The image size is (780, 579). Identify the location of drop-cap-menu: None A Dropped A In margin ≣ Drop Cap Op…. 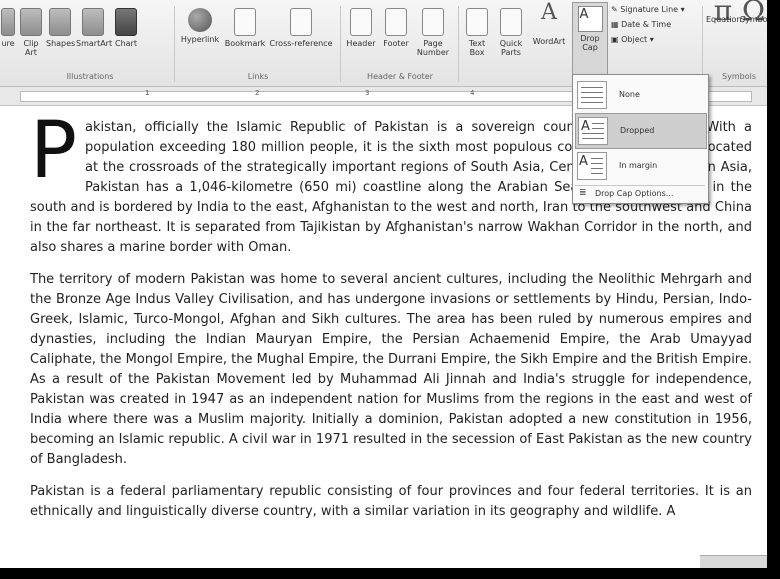
(640, 139).